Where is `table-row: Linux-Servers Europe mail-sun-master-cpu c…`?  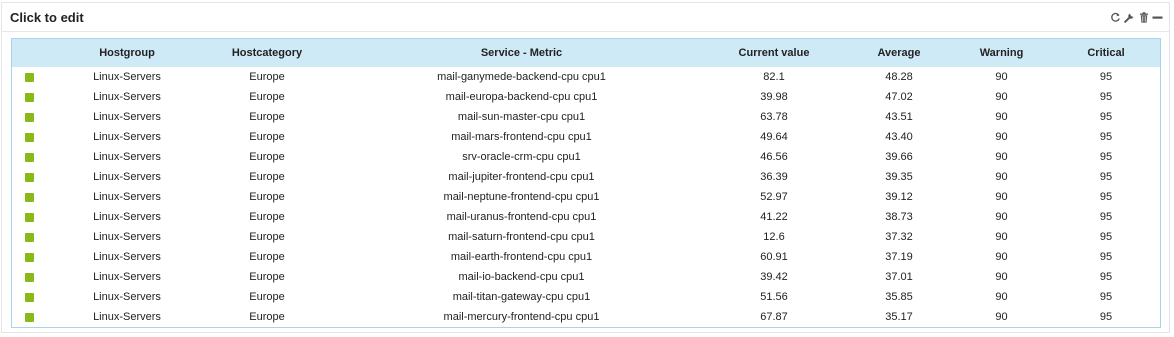
table-row: Linux-Servers Europe mail-sun-master-cpu c… is located at coordinates (586, 117).